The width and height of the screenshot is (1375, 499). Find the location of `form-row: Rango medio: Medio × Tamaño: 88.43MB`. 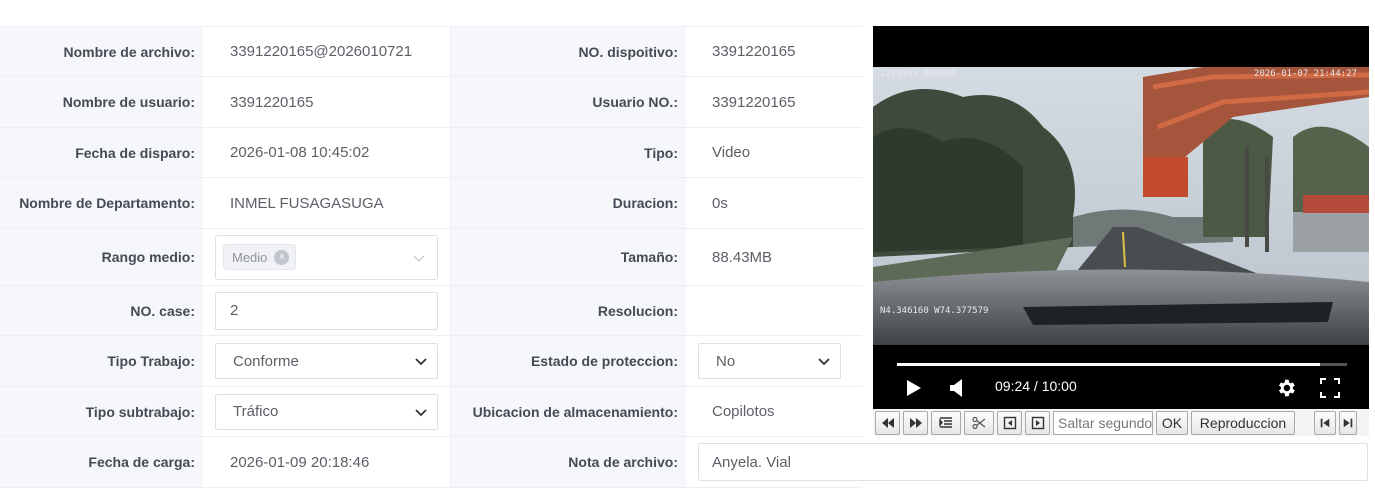

form-row: Rango medio: Medio × Tamaño: 88.43MB is located at coordinates (431, 257).